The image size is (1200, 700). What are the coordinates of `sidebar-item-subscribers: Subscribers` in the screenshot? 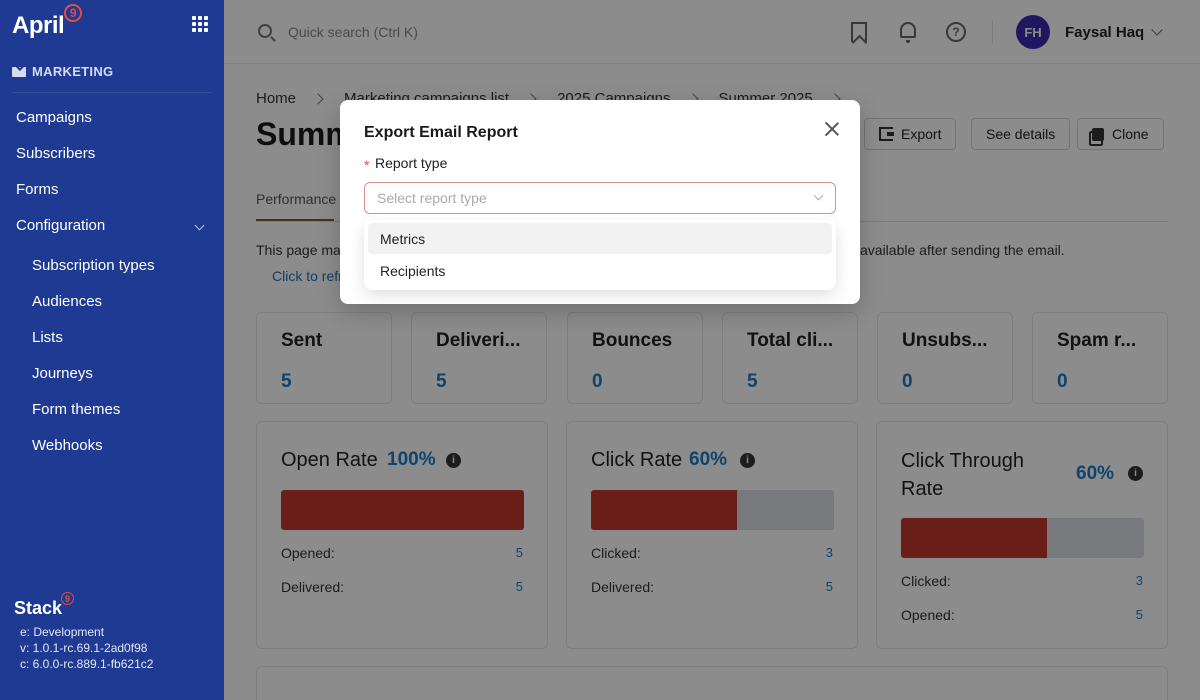 It's located at (55, 153).